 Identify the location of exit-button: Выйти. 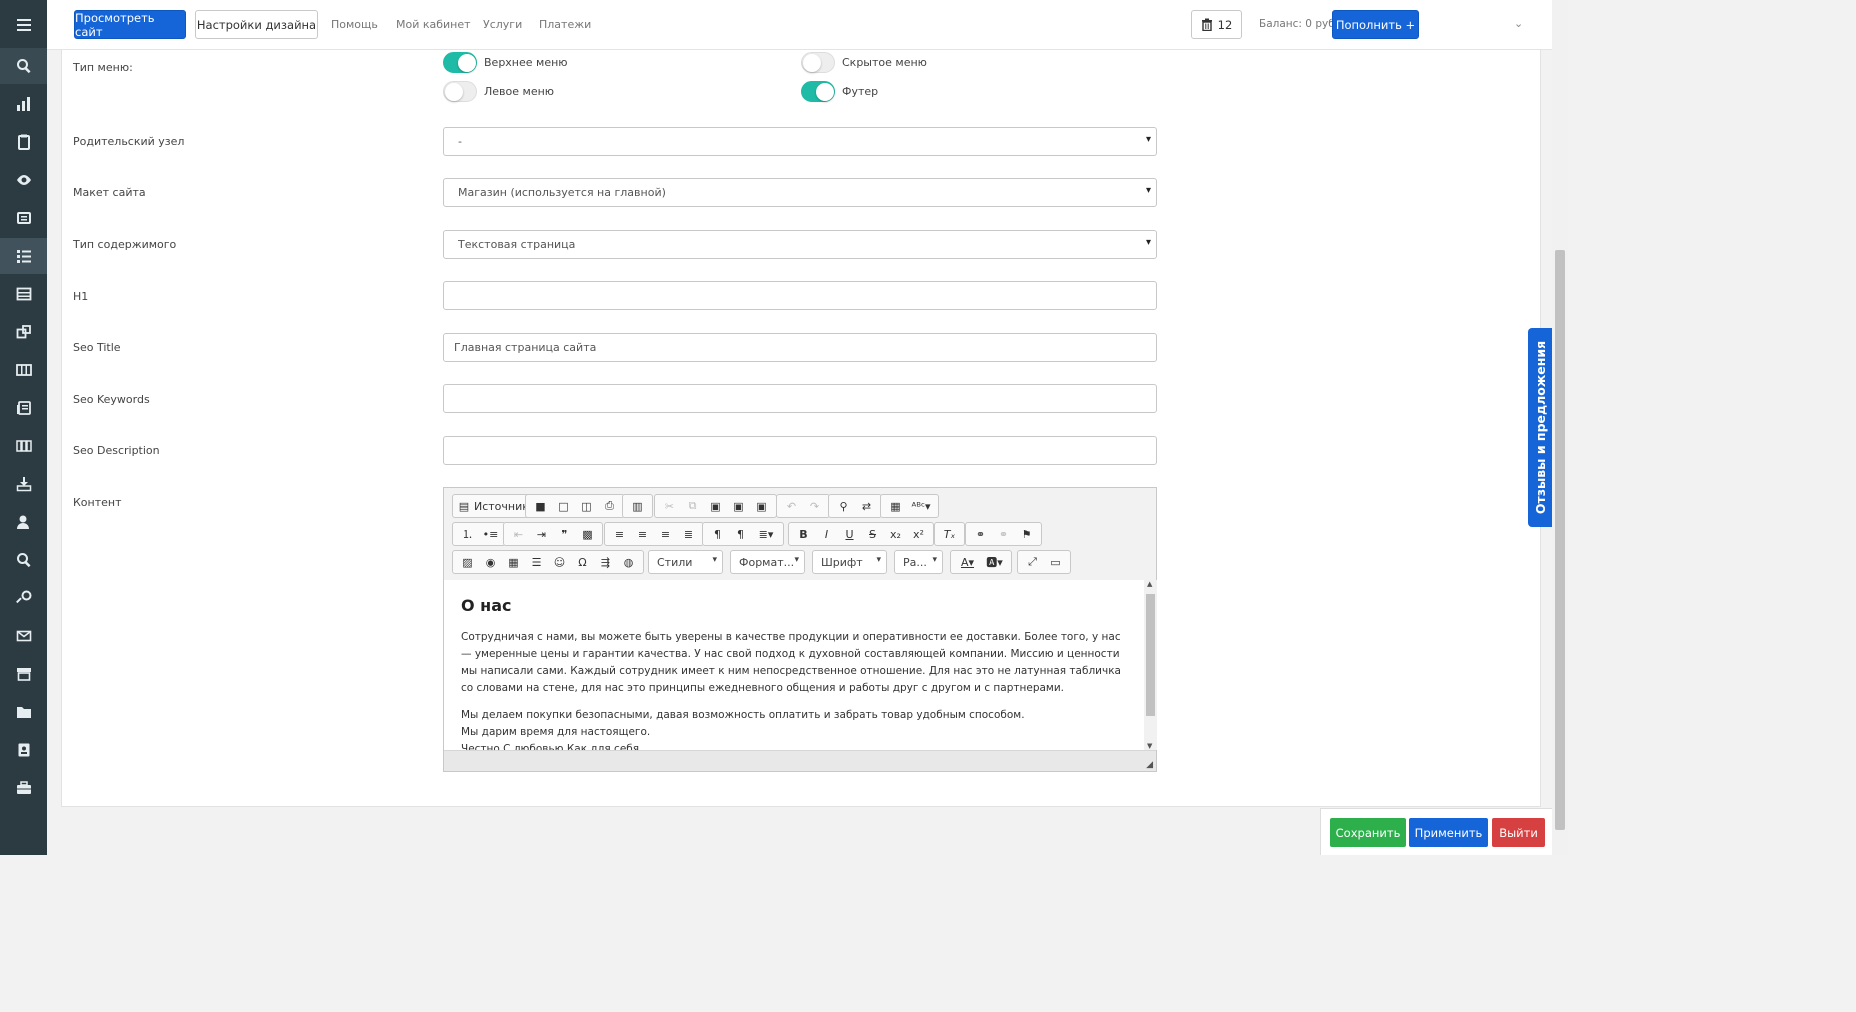
(1518, 832).